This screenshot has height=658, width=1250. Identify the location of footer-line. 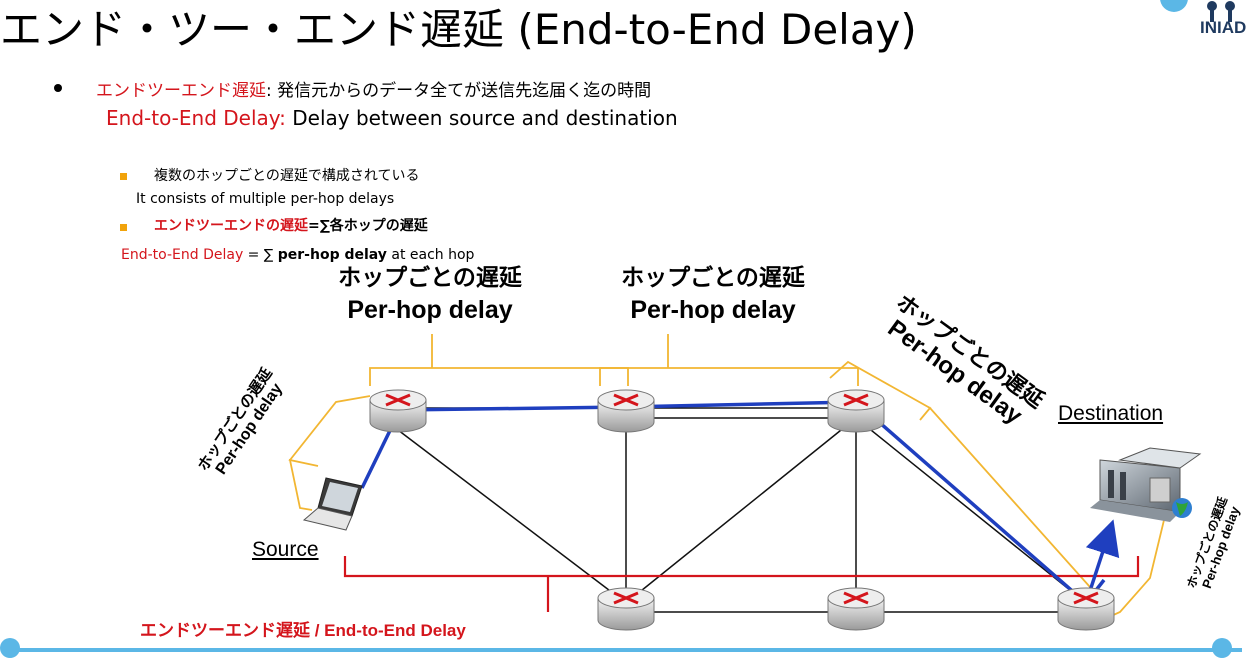
(625, 650).